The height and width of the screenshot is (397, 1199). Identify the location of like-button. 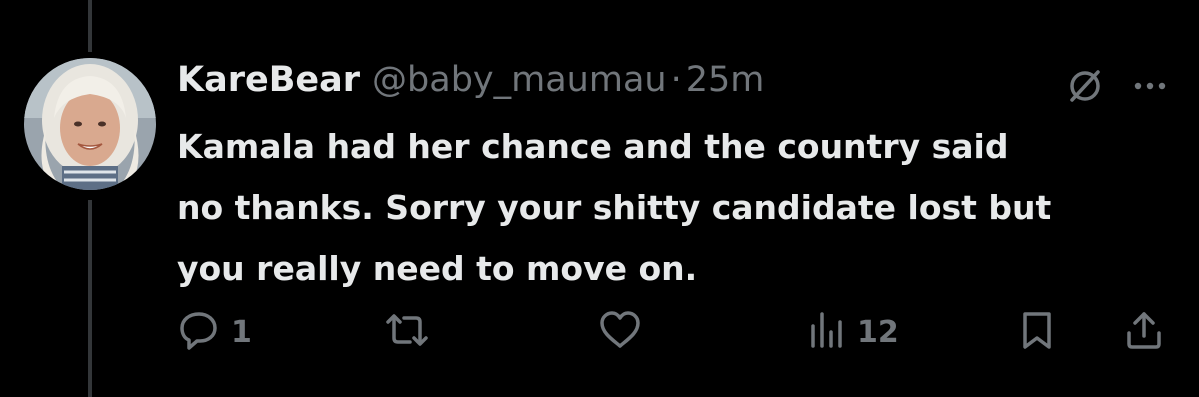
(620, 332).